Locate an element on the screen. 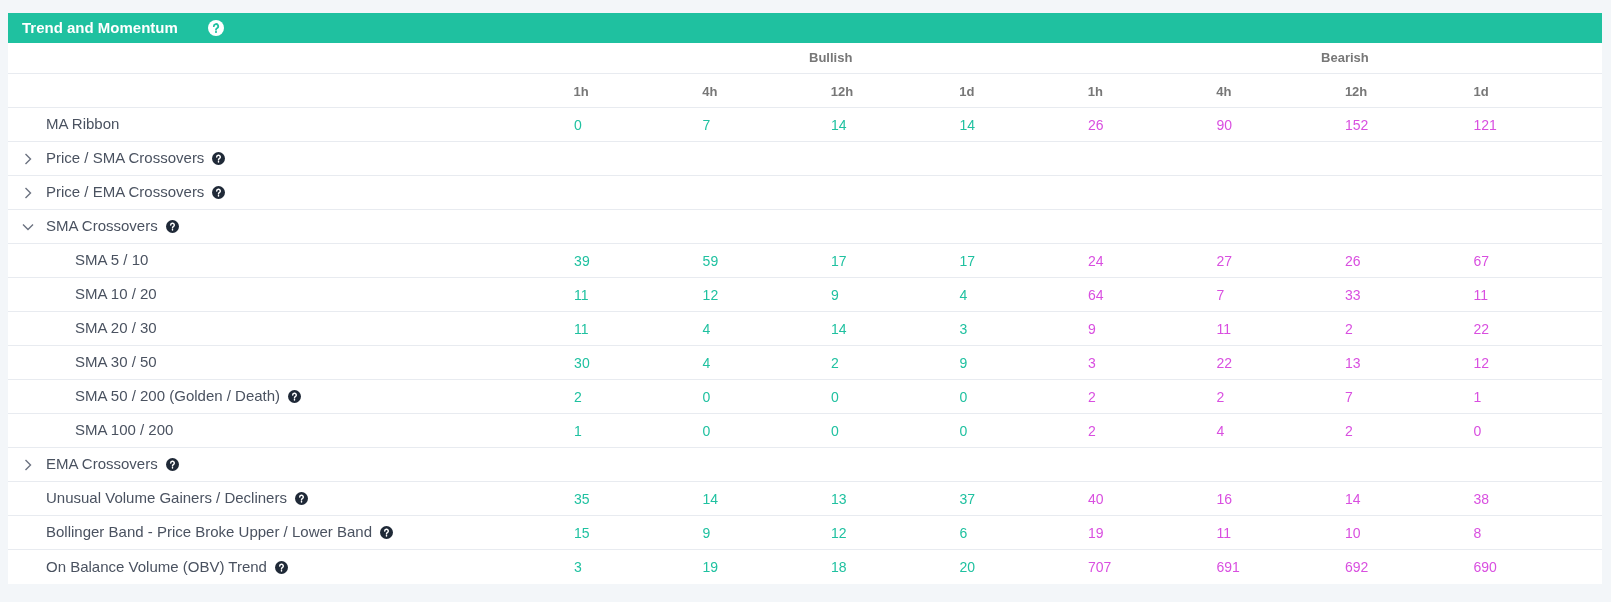  table-cell: 37 is located at coordinates (967, 498).